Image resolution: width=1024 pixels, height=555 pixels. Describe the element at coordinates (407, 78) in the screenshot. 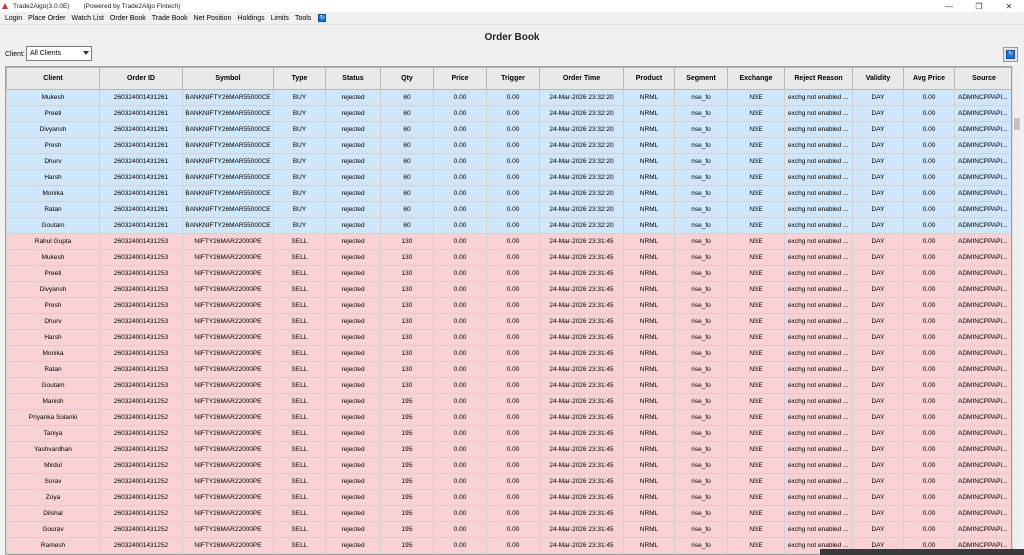

I see `column-header-qty: Qty` at that location.